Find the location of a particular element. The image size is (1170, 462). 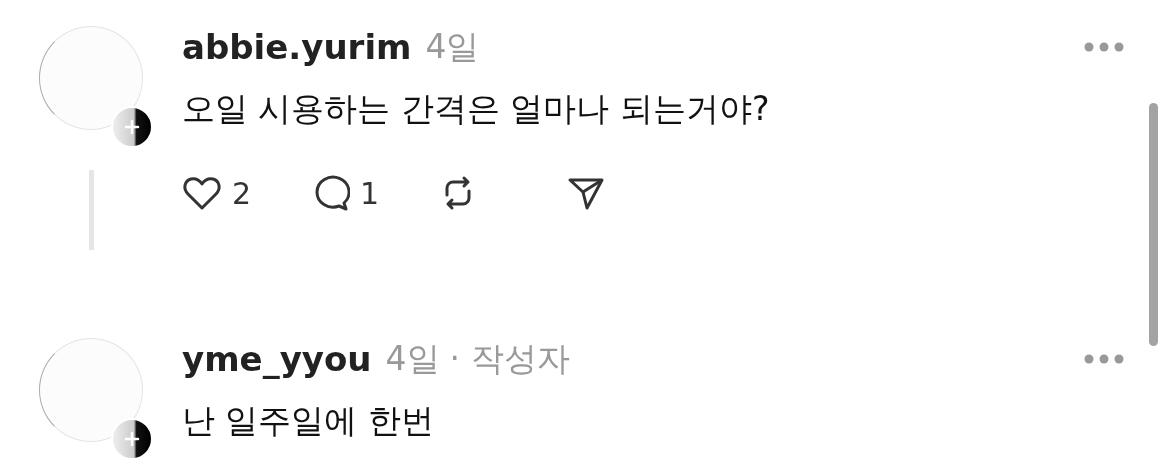

count: 2 is located at coordinates (242, 193).